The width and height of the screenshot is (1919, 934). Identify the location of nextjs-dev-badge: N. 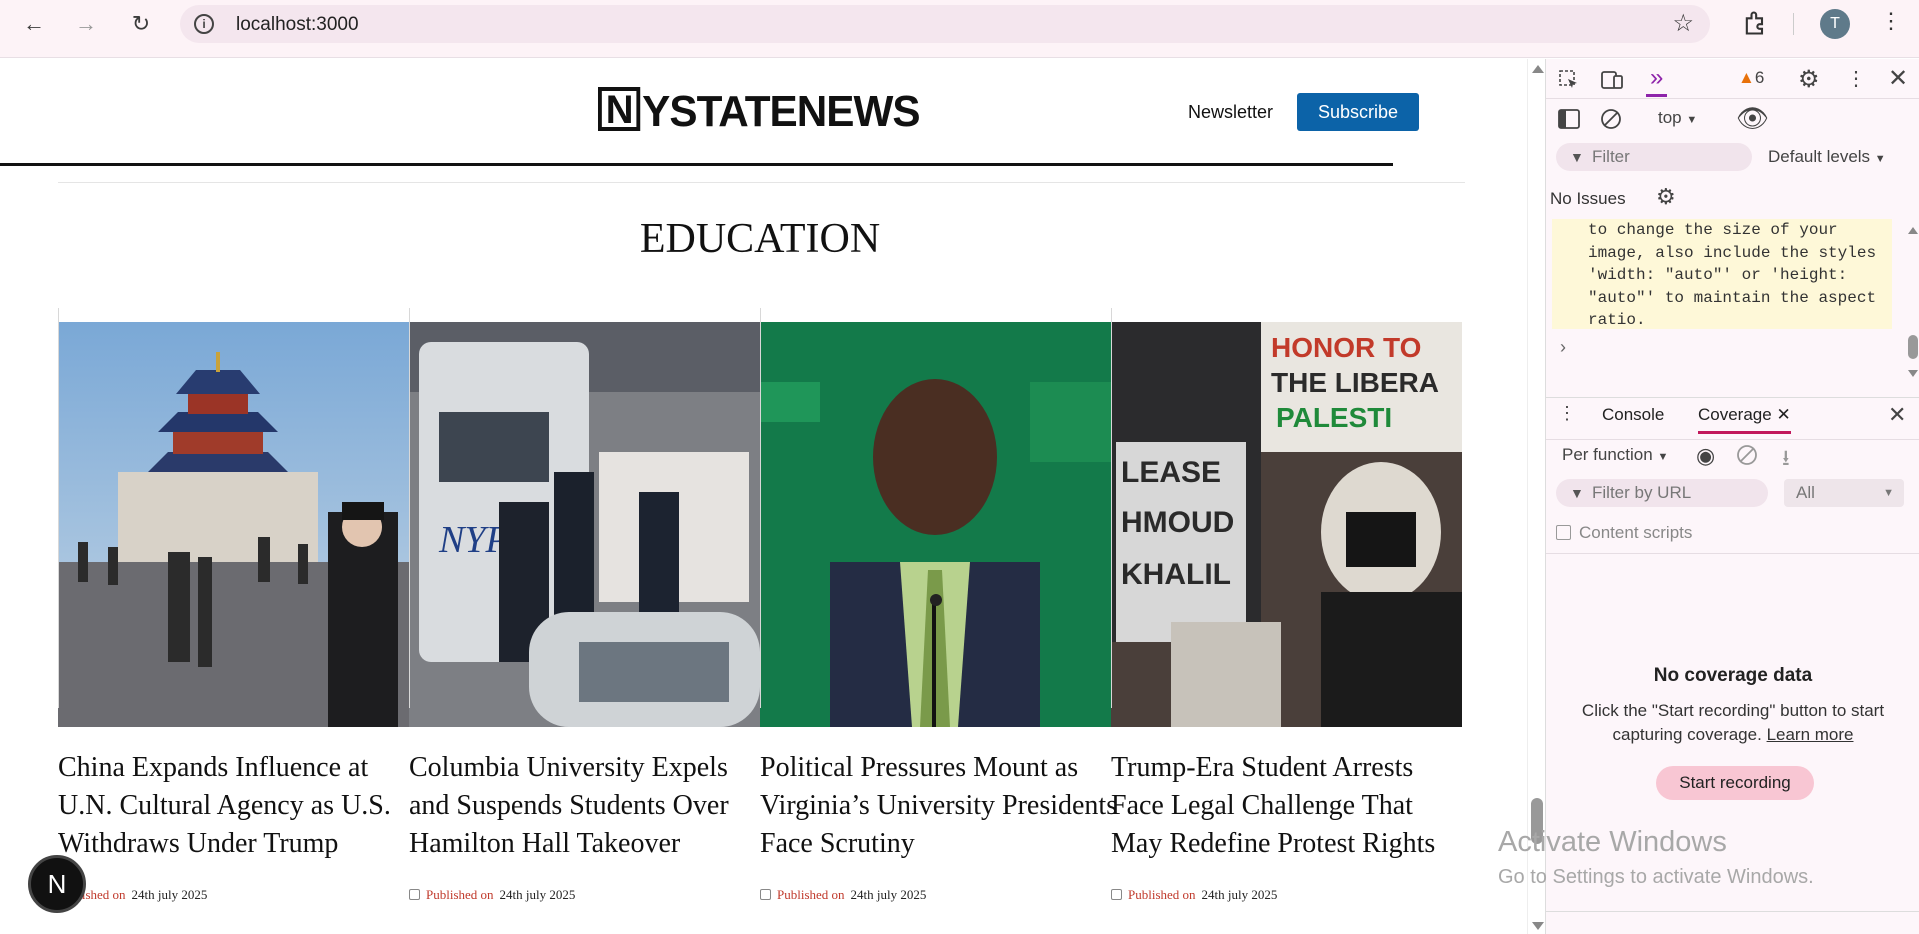
(57, 884).